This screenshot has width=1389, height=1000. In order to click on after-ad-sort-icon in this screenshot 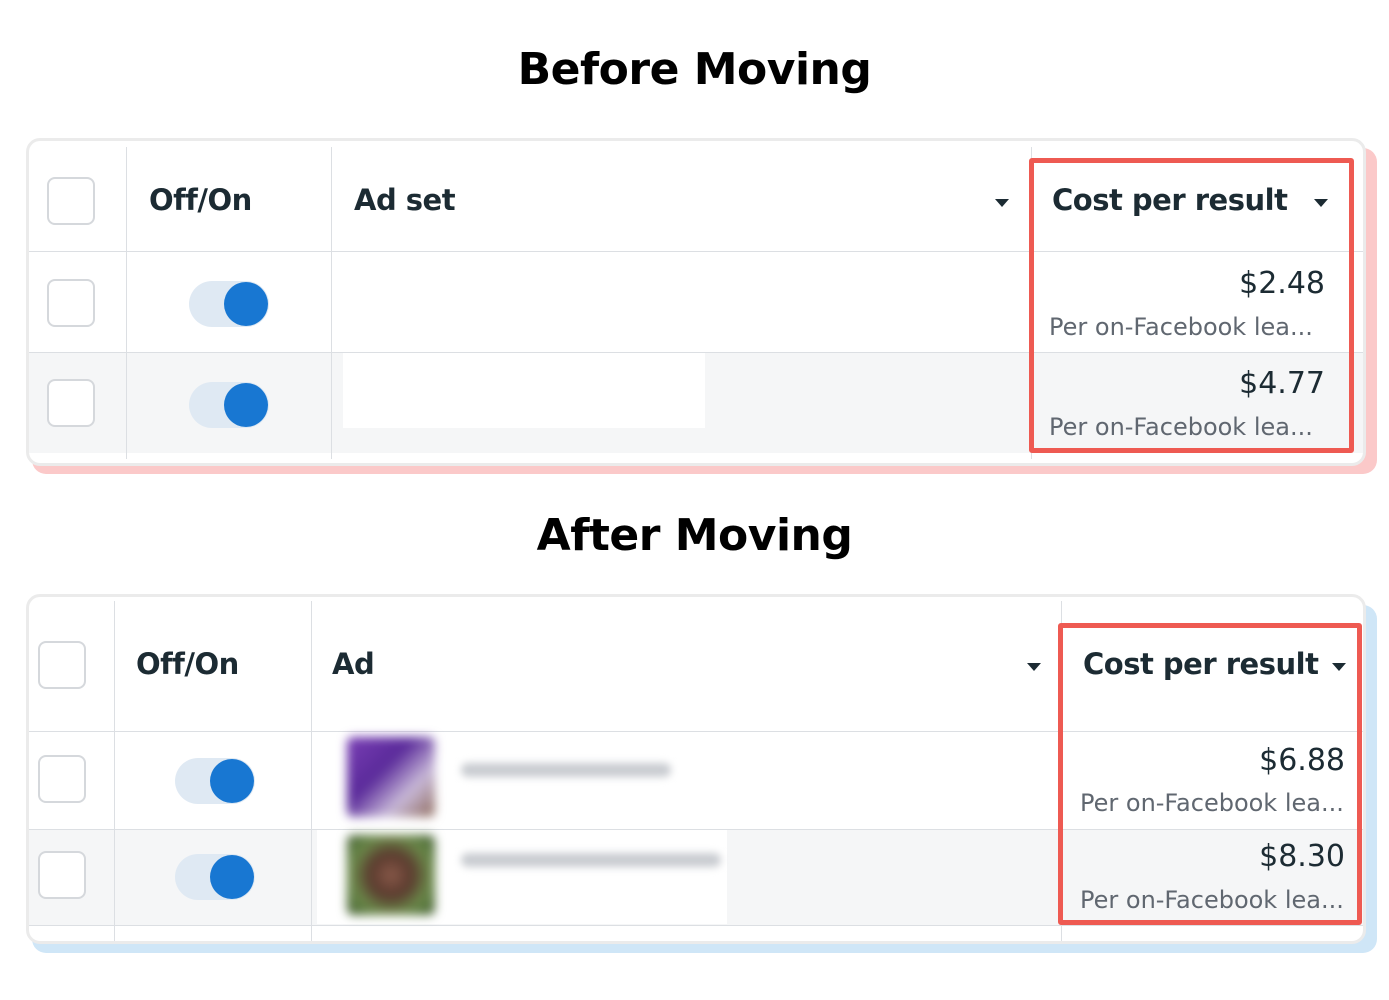, I will do `click(1034, 667)`.